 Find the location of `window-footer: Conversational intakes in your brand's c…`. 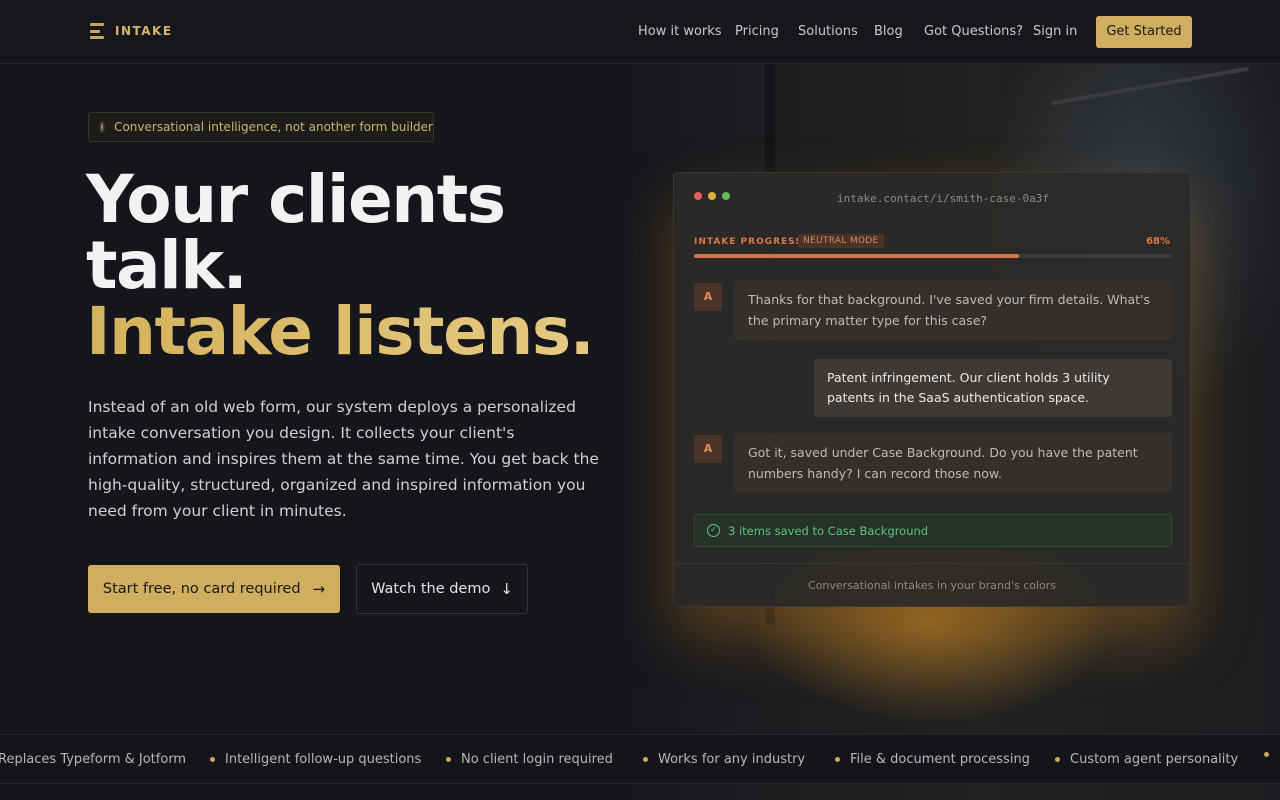

window-footer: Conversational intakes in your brand's c… is located at coordinates (932, 585).